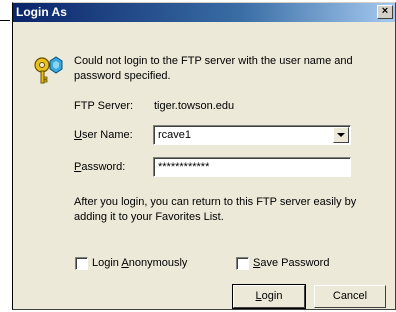 The width and height of the screenshot is (396, 312). Describe the element at coordinates (174, 135) in the screenshot. I see `username-input: rcave1` at that location.